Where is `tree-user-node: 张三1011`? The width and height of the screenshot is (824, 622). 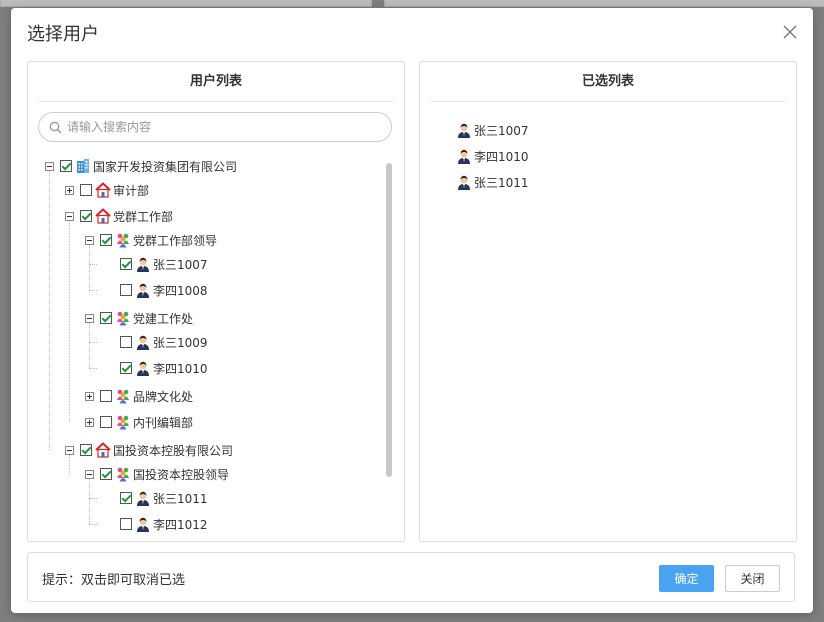
tree-user-node: 张三1011 is located at coordinates (156, 498).